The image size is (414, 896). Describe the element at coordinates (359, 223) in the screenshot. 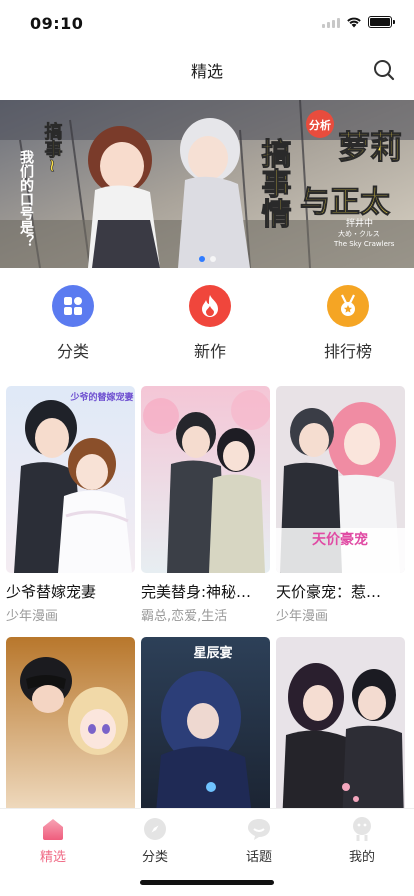

I see `banner-credit-1: 拌井中` at that location.